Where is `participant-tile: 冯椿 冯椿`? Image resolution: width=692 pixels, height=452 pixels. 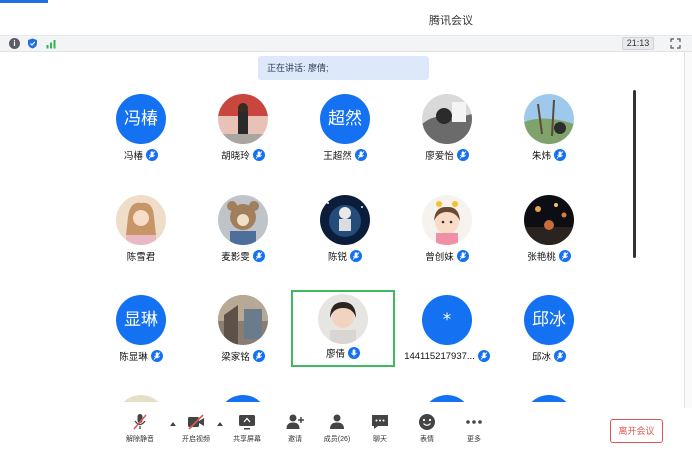 participant-tile: 冯椿 冯椿 is located at coordinates (141, 129).